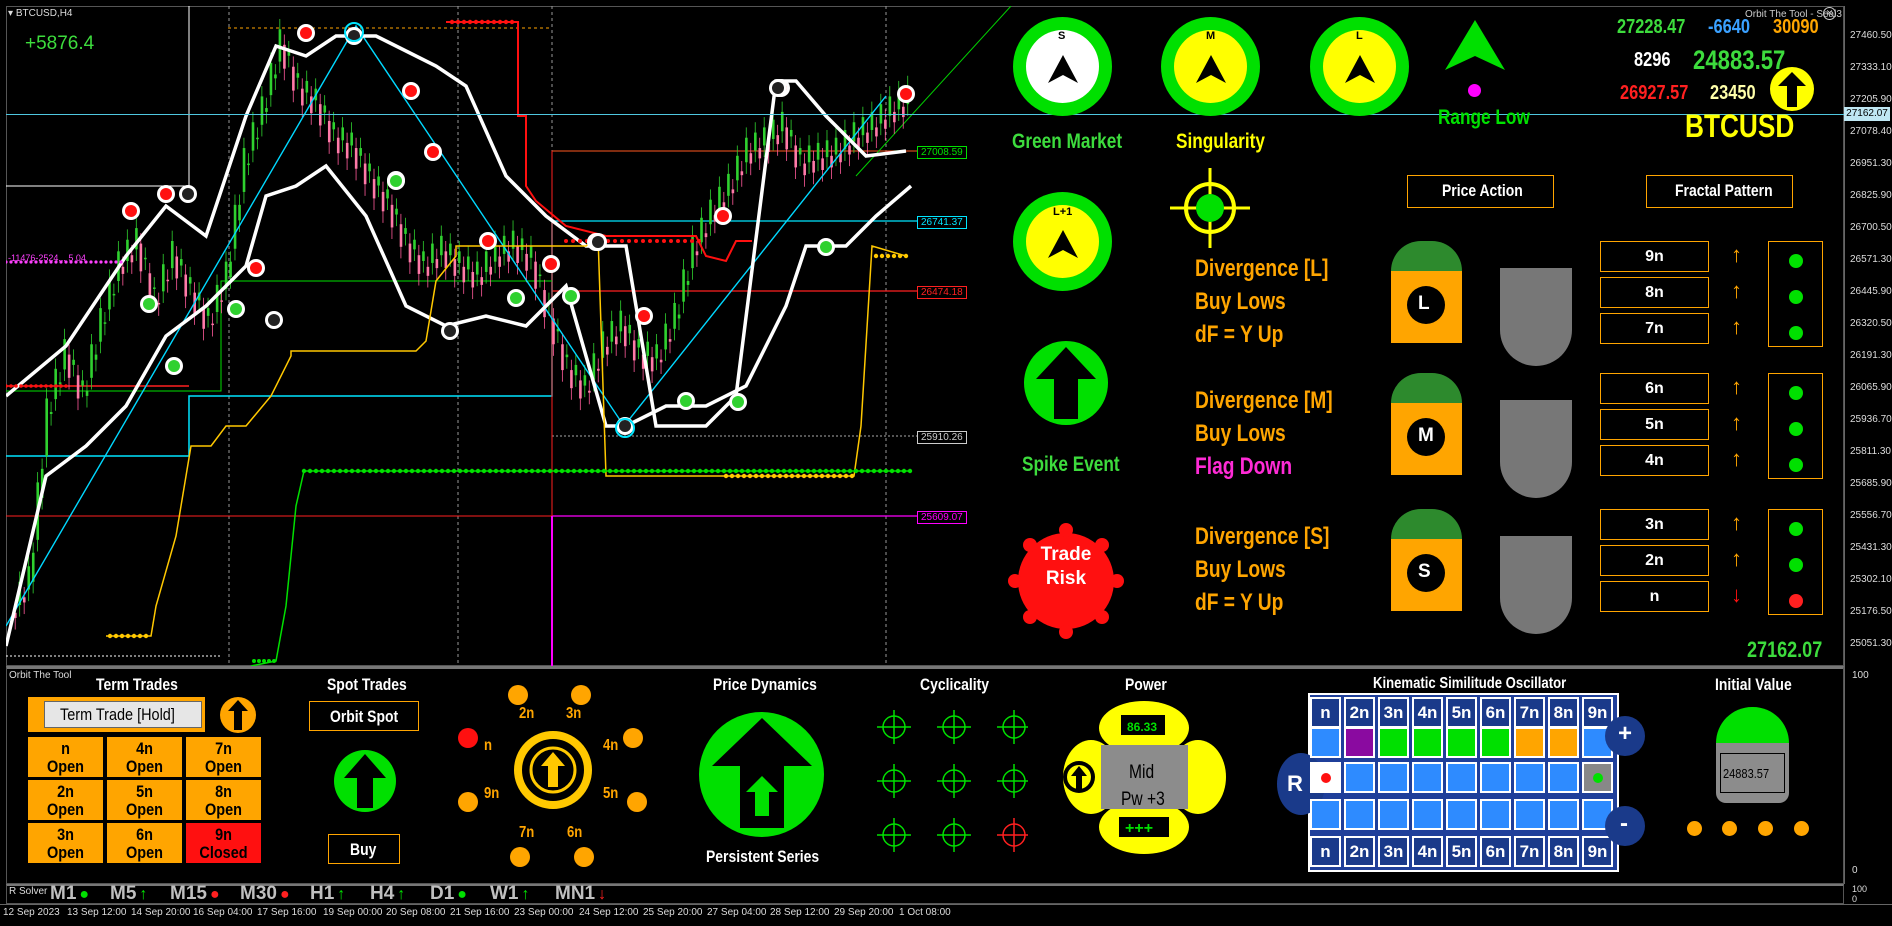  What do you see at coordinates (144, 843) in the screenshot?
I see `term-trade-cell: 6n Open` at bounding box center [144, 843].